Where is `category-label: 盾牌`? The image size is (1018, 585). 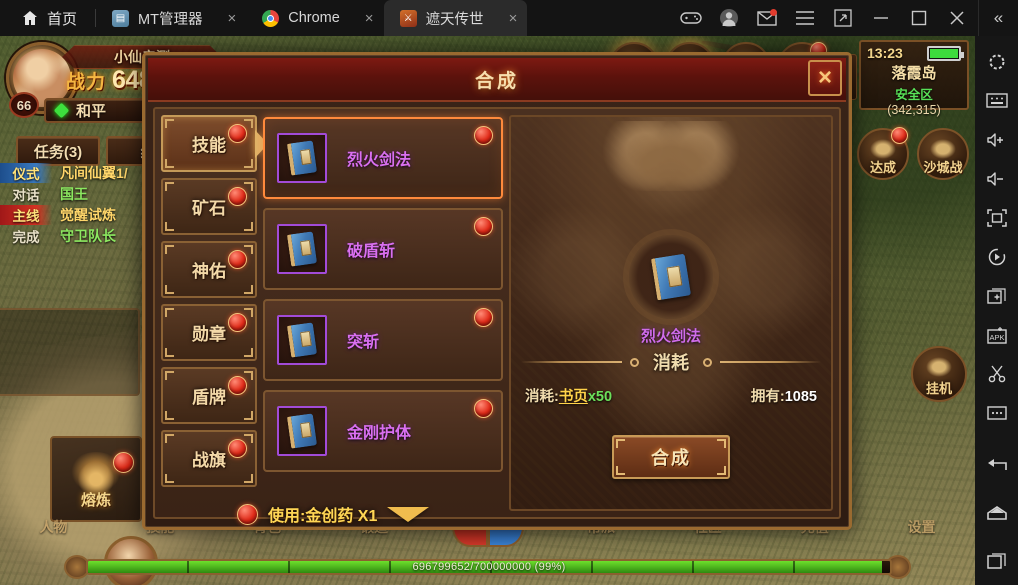 category-label: 盾牌 is located at coordinates (209, 397).